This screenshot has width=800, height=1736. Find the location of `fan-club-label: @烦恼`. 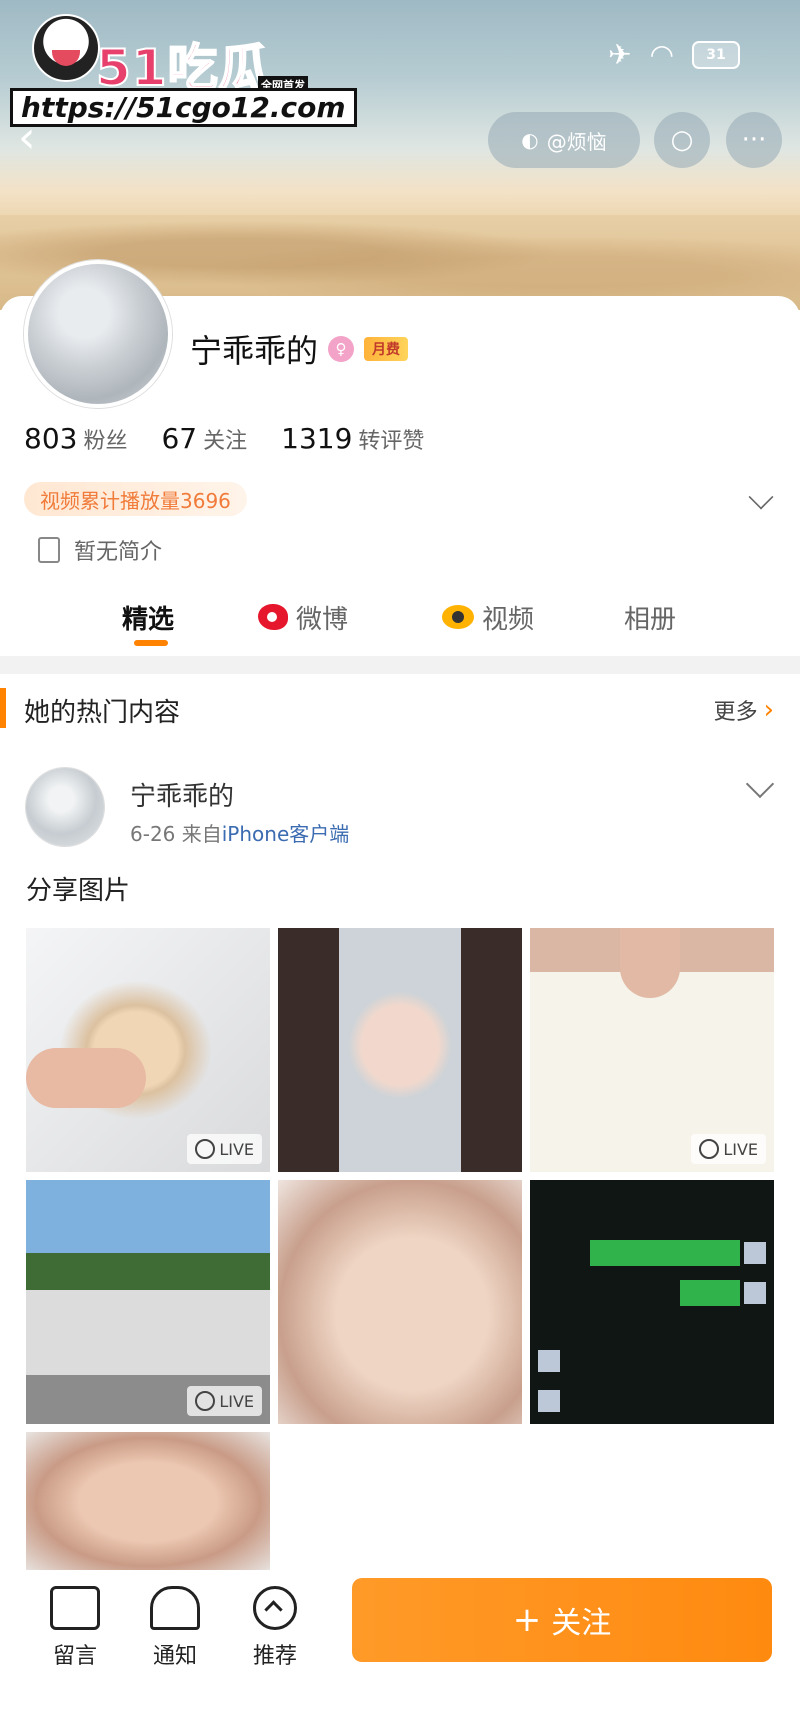

fan-club-label: @烦恼 is located at coordinates (576, 141).